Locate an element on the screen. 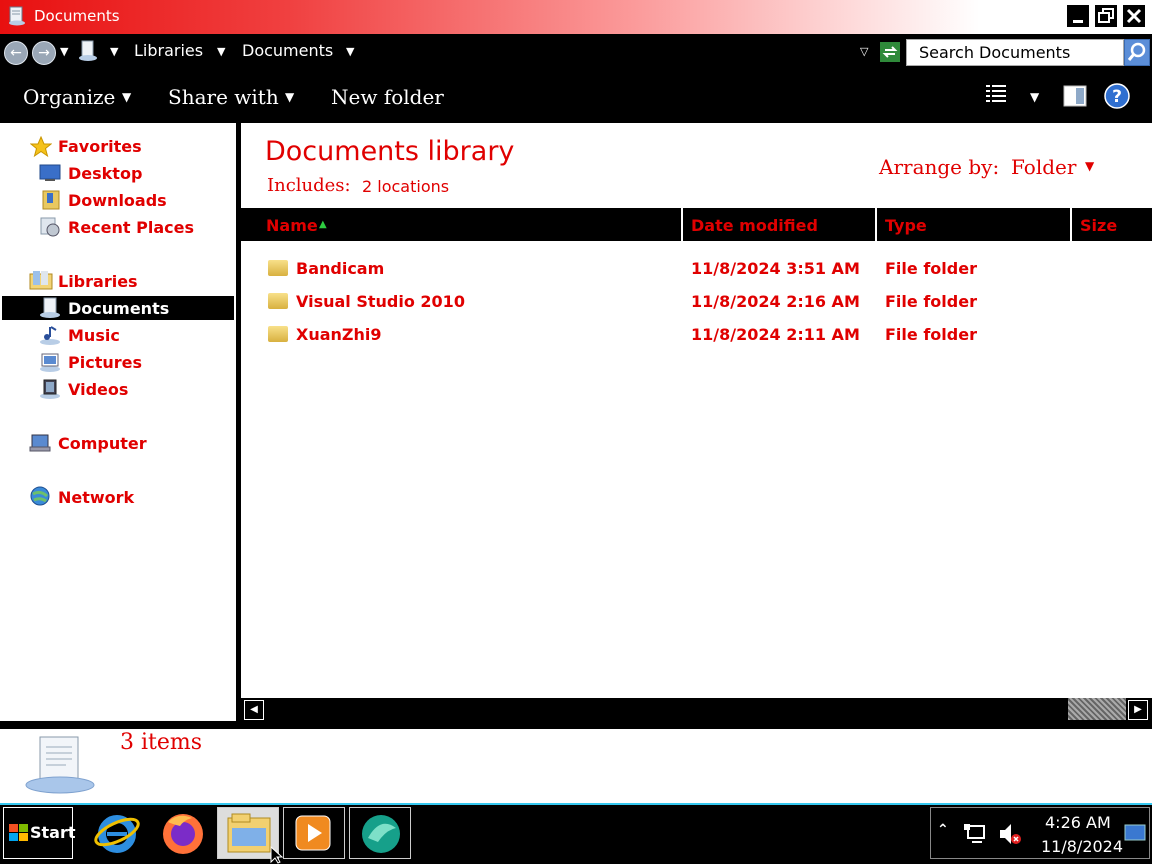  start-label: Start is located at coordinates (53, 832).